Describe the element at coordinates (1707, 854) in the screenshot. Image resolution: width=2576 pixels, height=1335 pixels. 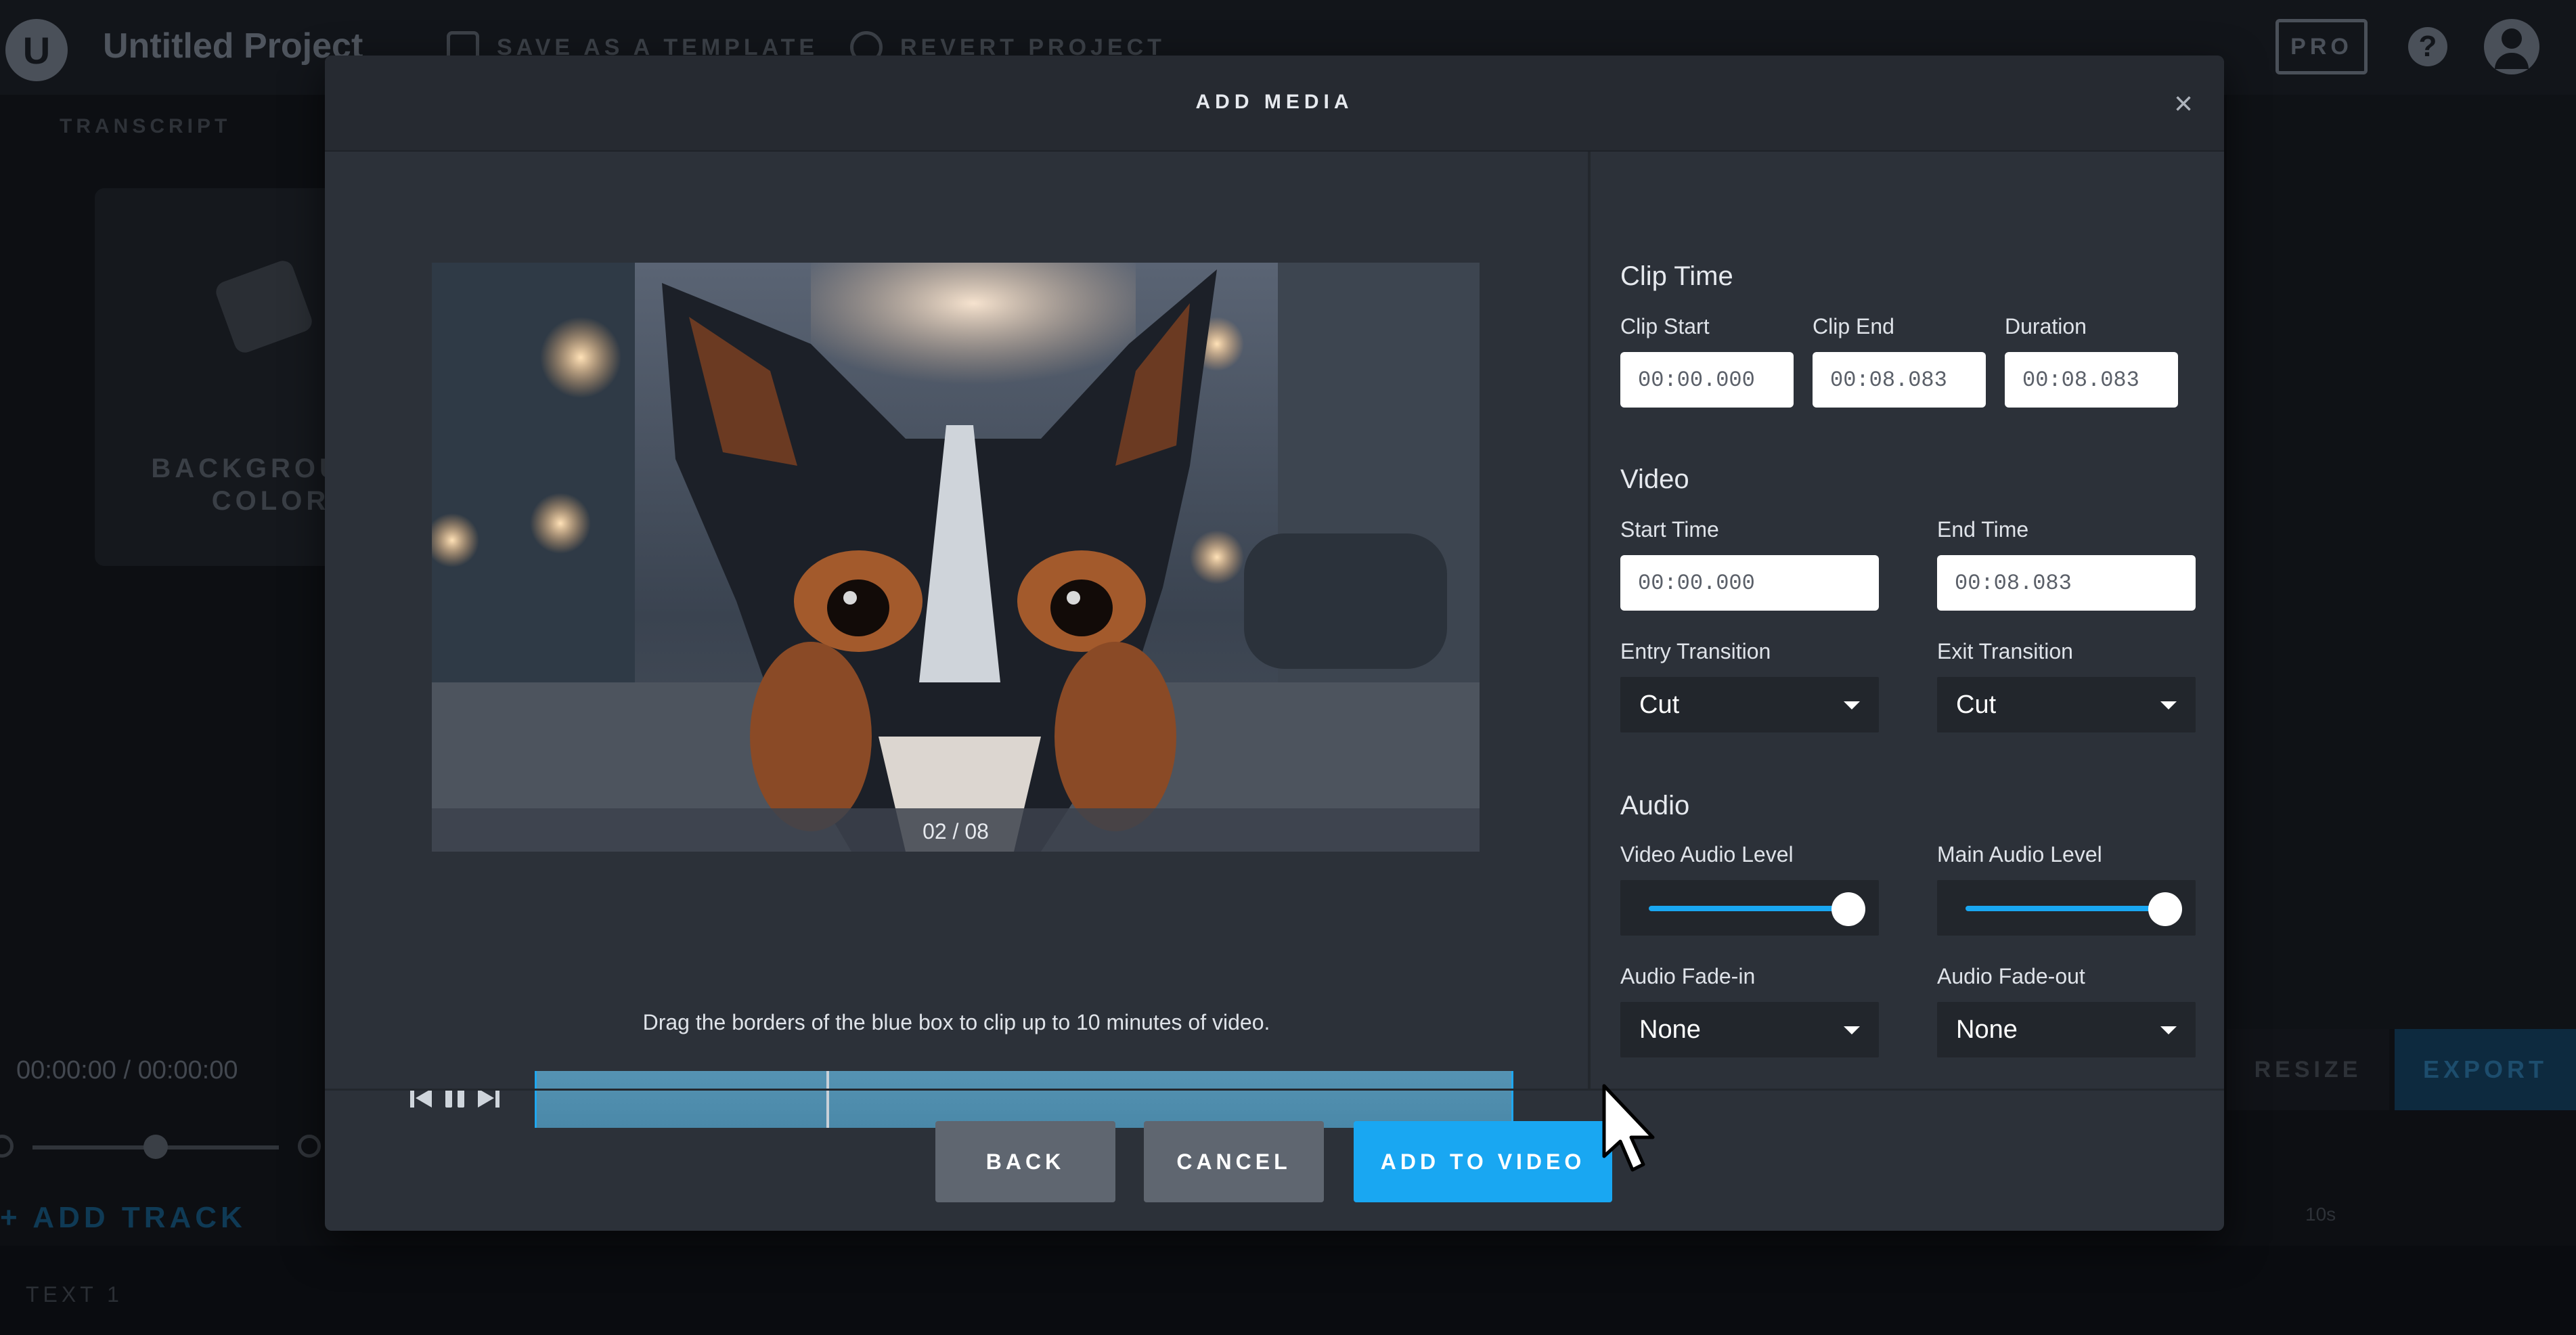
I see `video-audio-level-label: Video Audio Level` at that location.